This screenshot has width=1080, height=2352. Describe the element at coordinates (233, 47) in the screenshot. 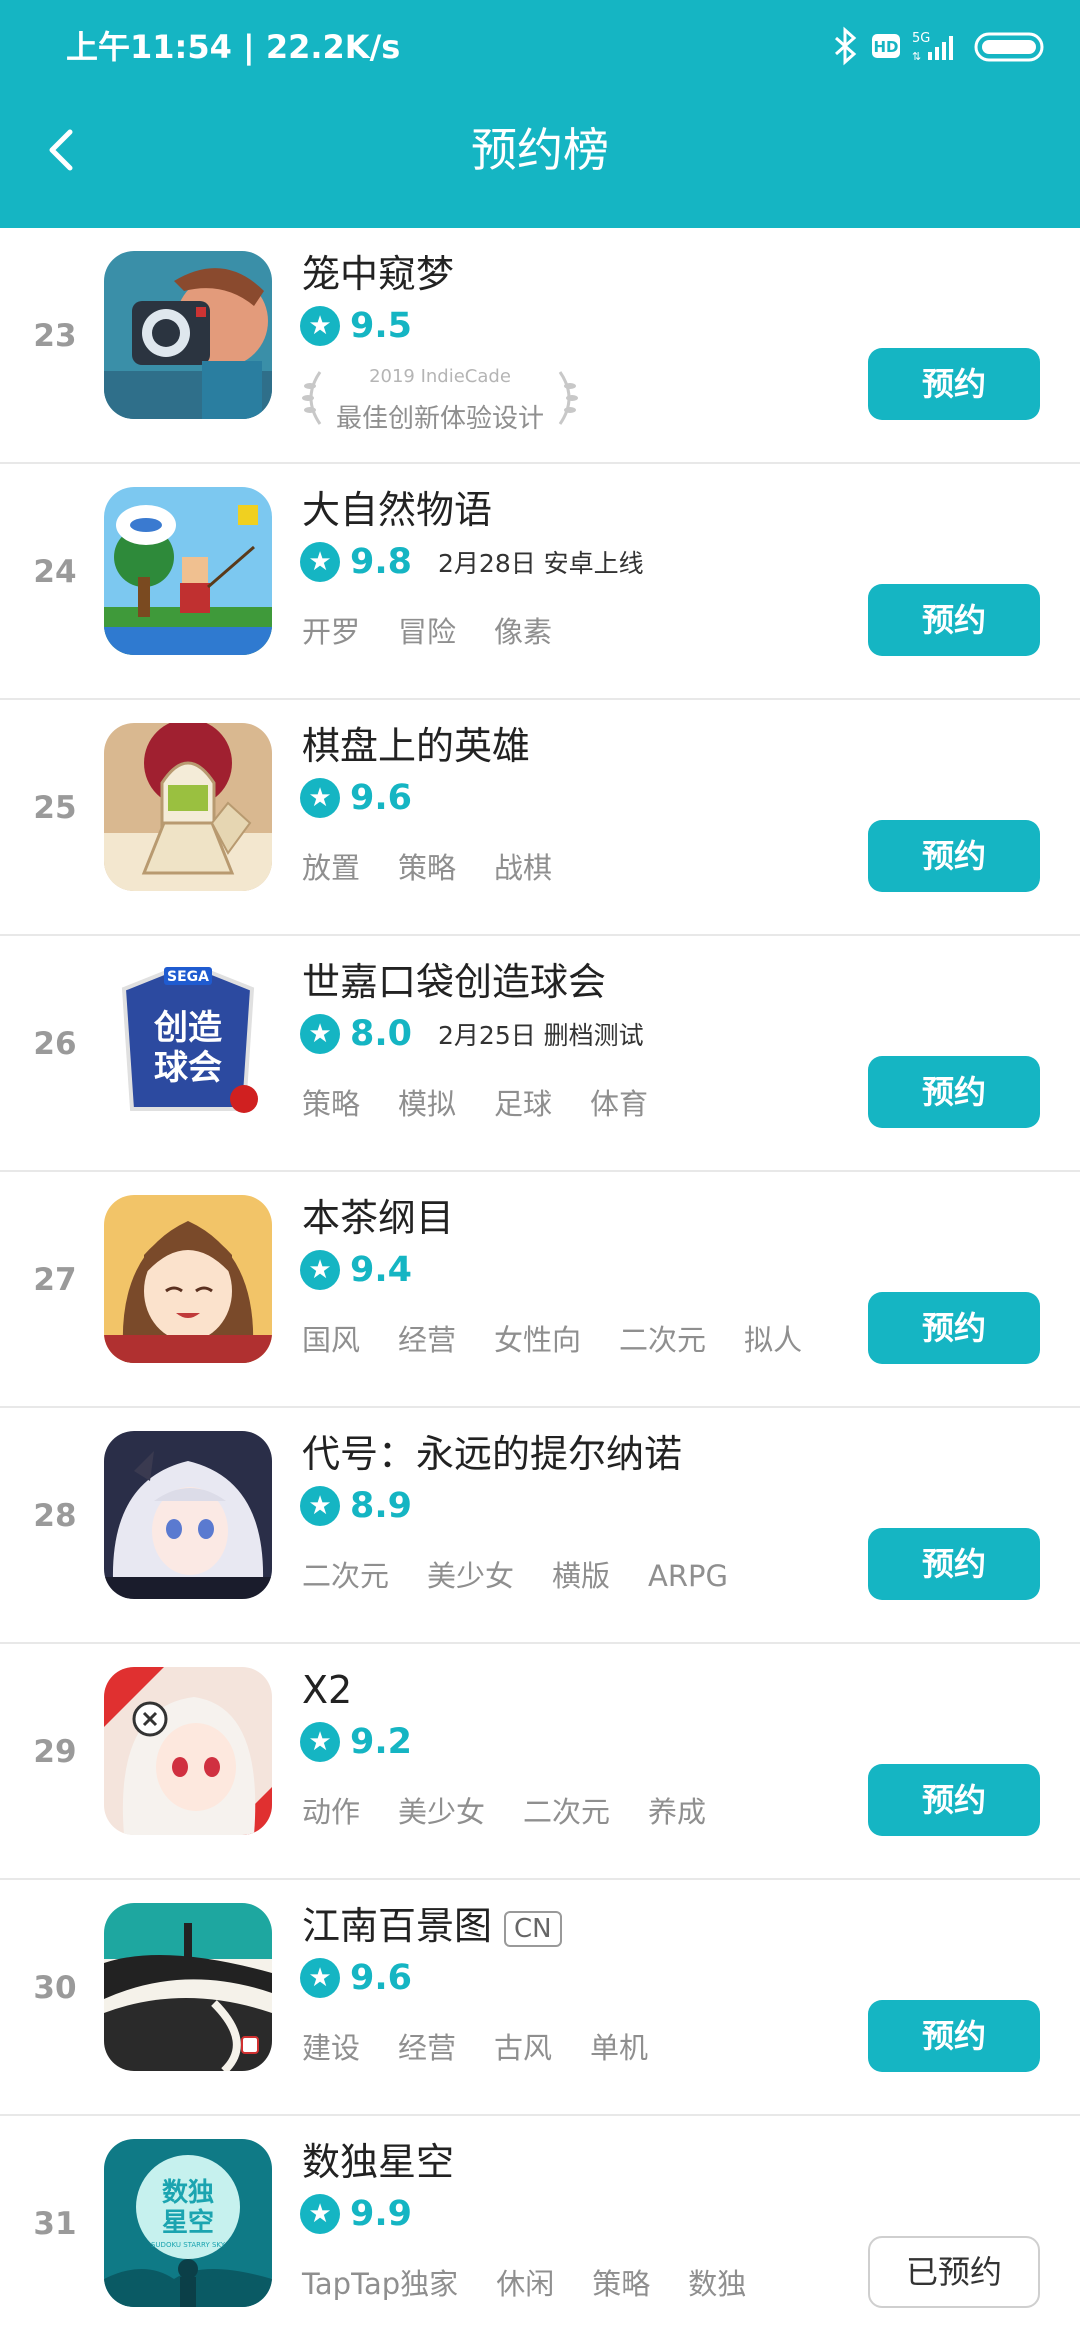

I see `status-time: 上午11:54 | 22.2K/s` at that location.